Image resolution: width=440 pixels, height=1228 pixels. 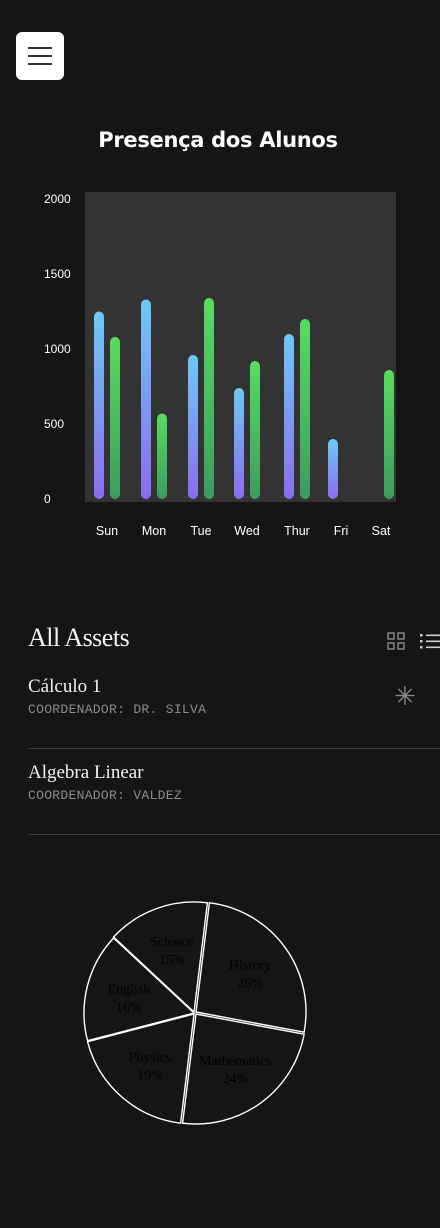 What do you see at coordinates (239, 443) in the screenshot?
I see `bar-wed-s1` at bounding box center [239, 443].